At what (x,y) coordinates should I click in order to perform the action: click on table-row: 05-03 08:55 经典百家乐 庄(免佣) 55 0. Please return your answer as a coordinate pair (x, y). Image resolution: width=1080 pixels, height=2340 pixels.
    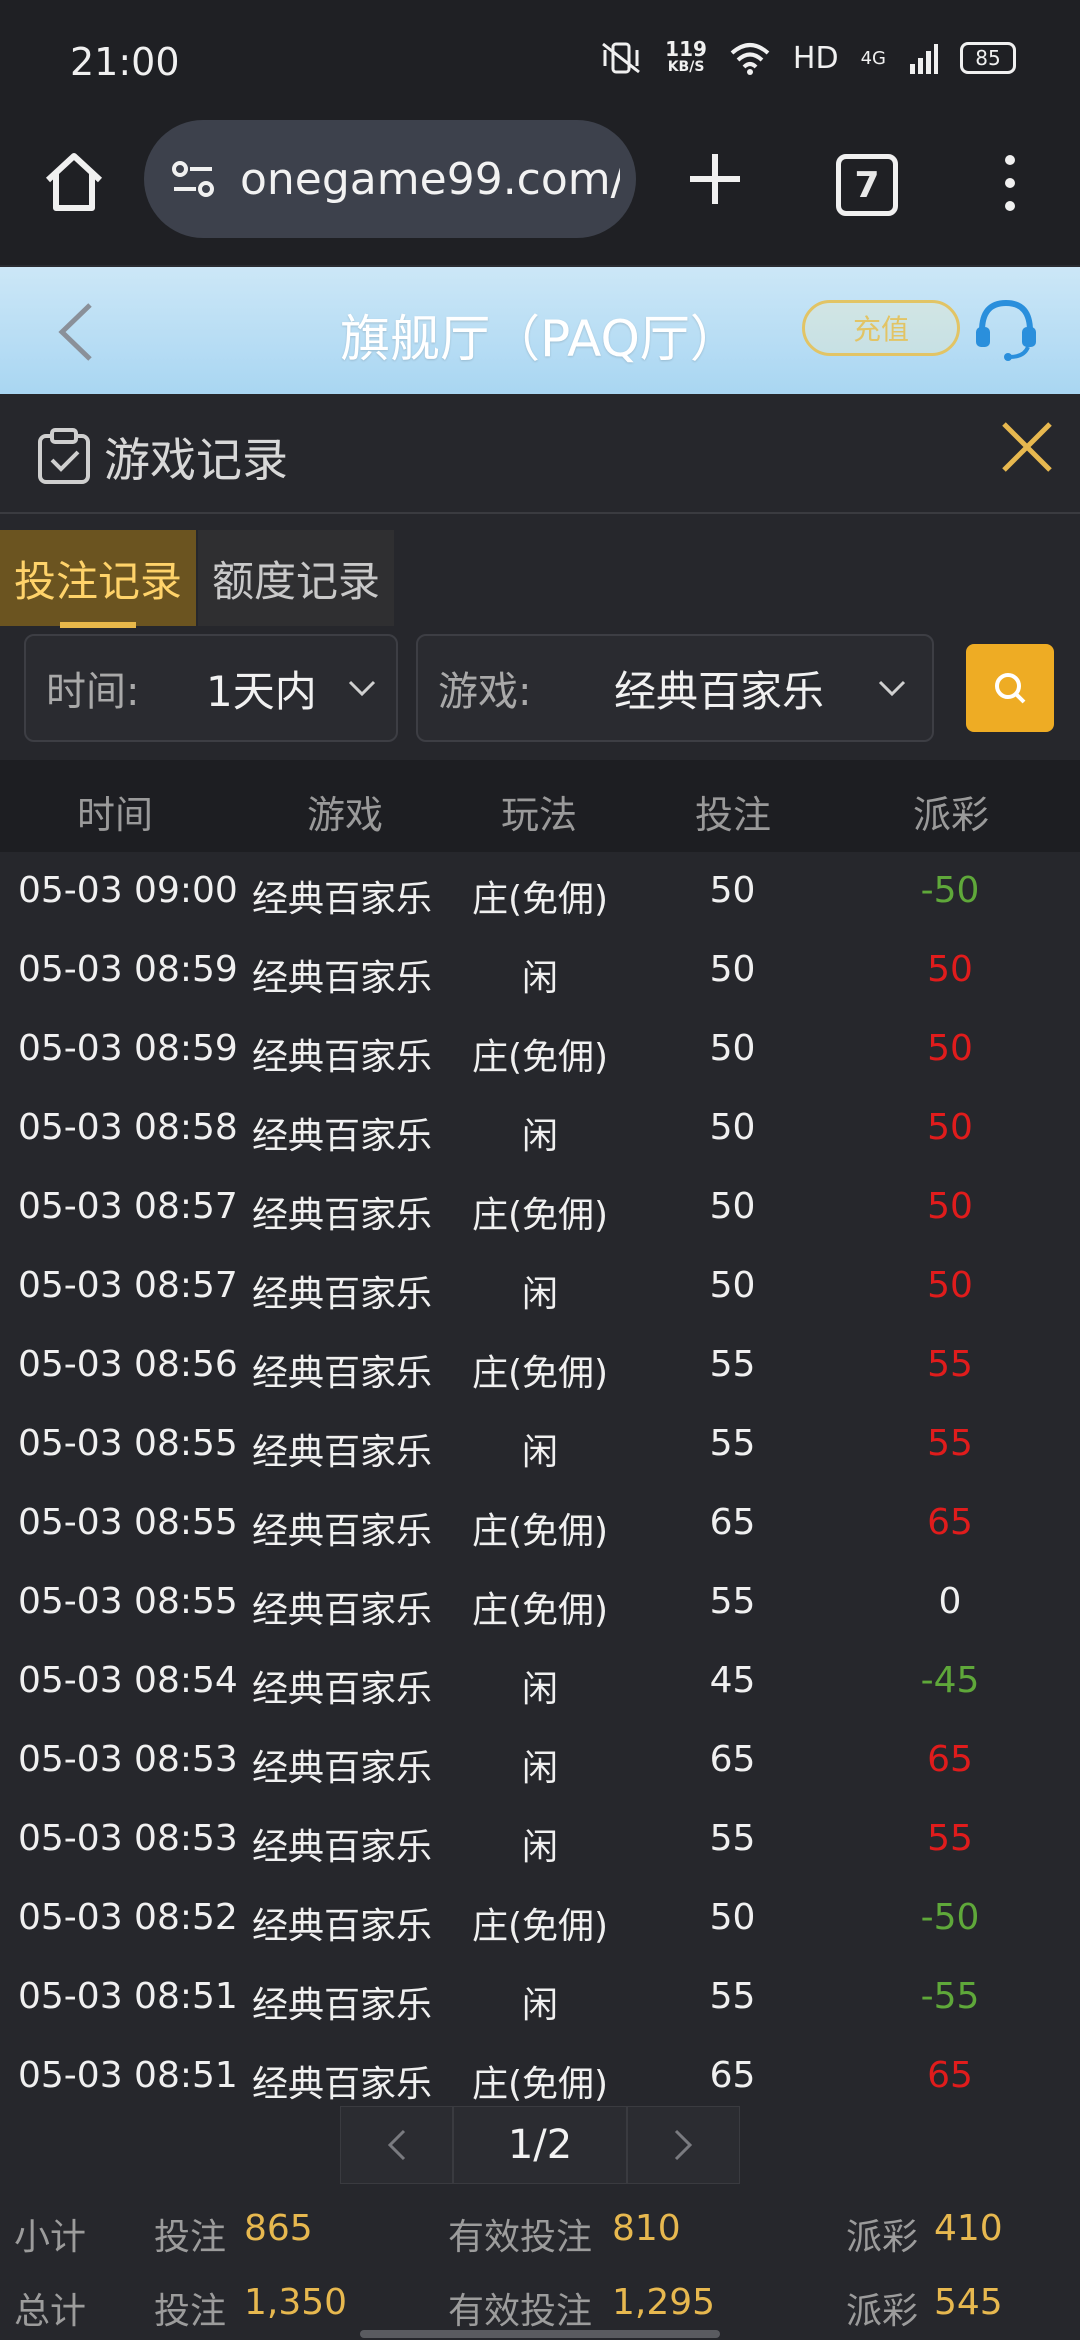
    Looking at the image, I should click on (540, 1602).